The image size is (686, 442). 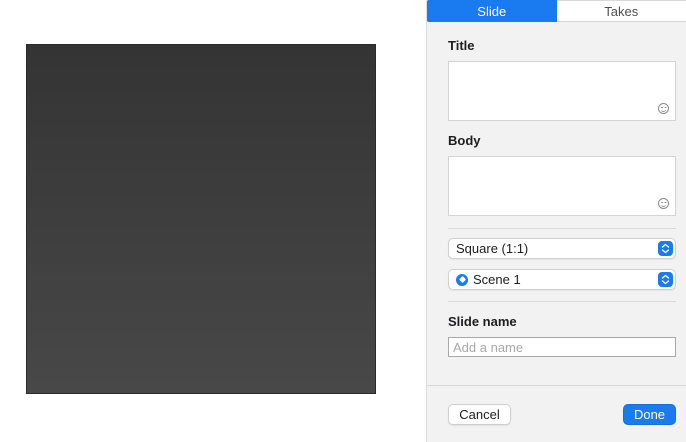 I want to click on slide-name-input, so click(x=562, y=347).